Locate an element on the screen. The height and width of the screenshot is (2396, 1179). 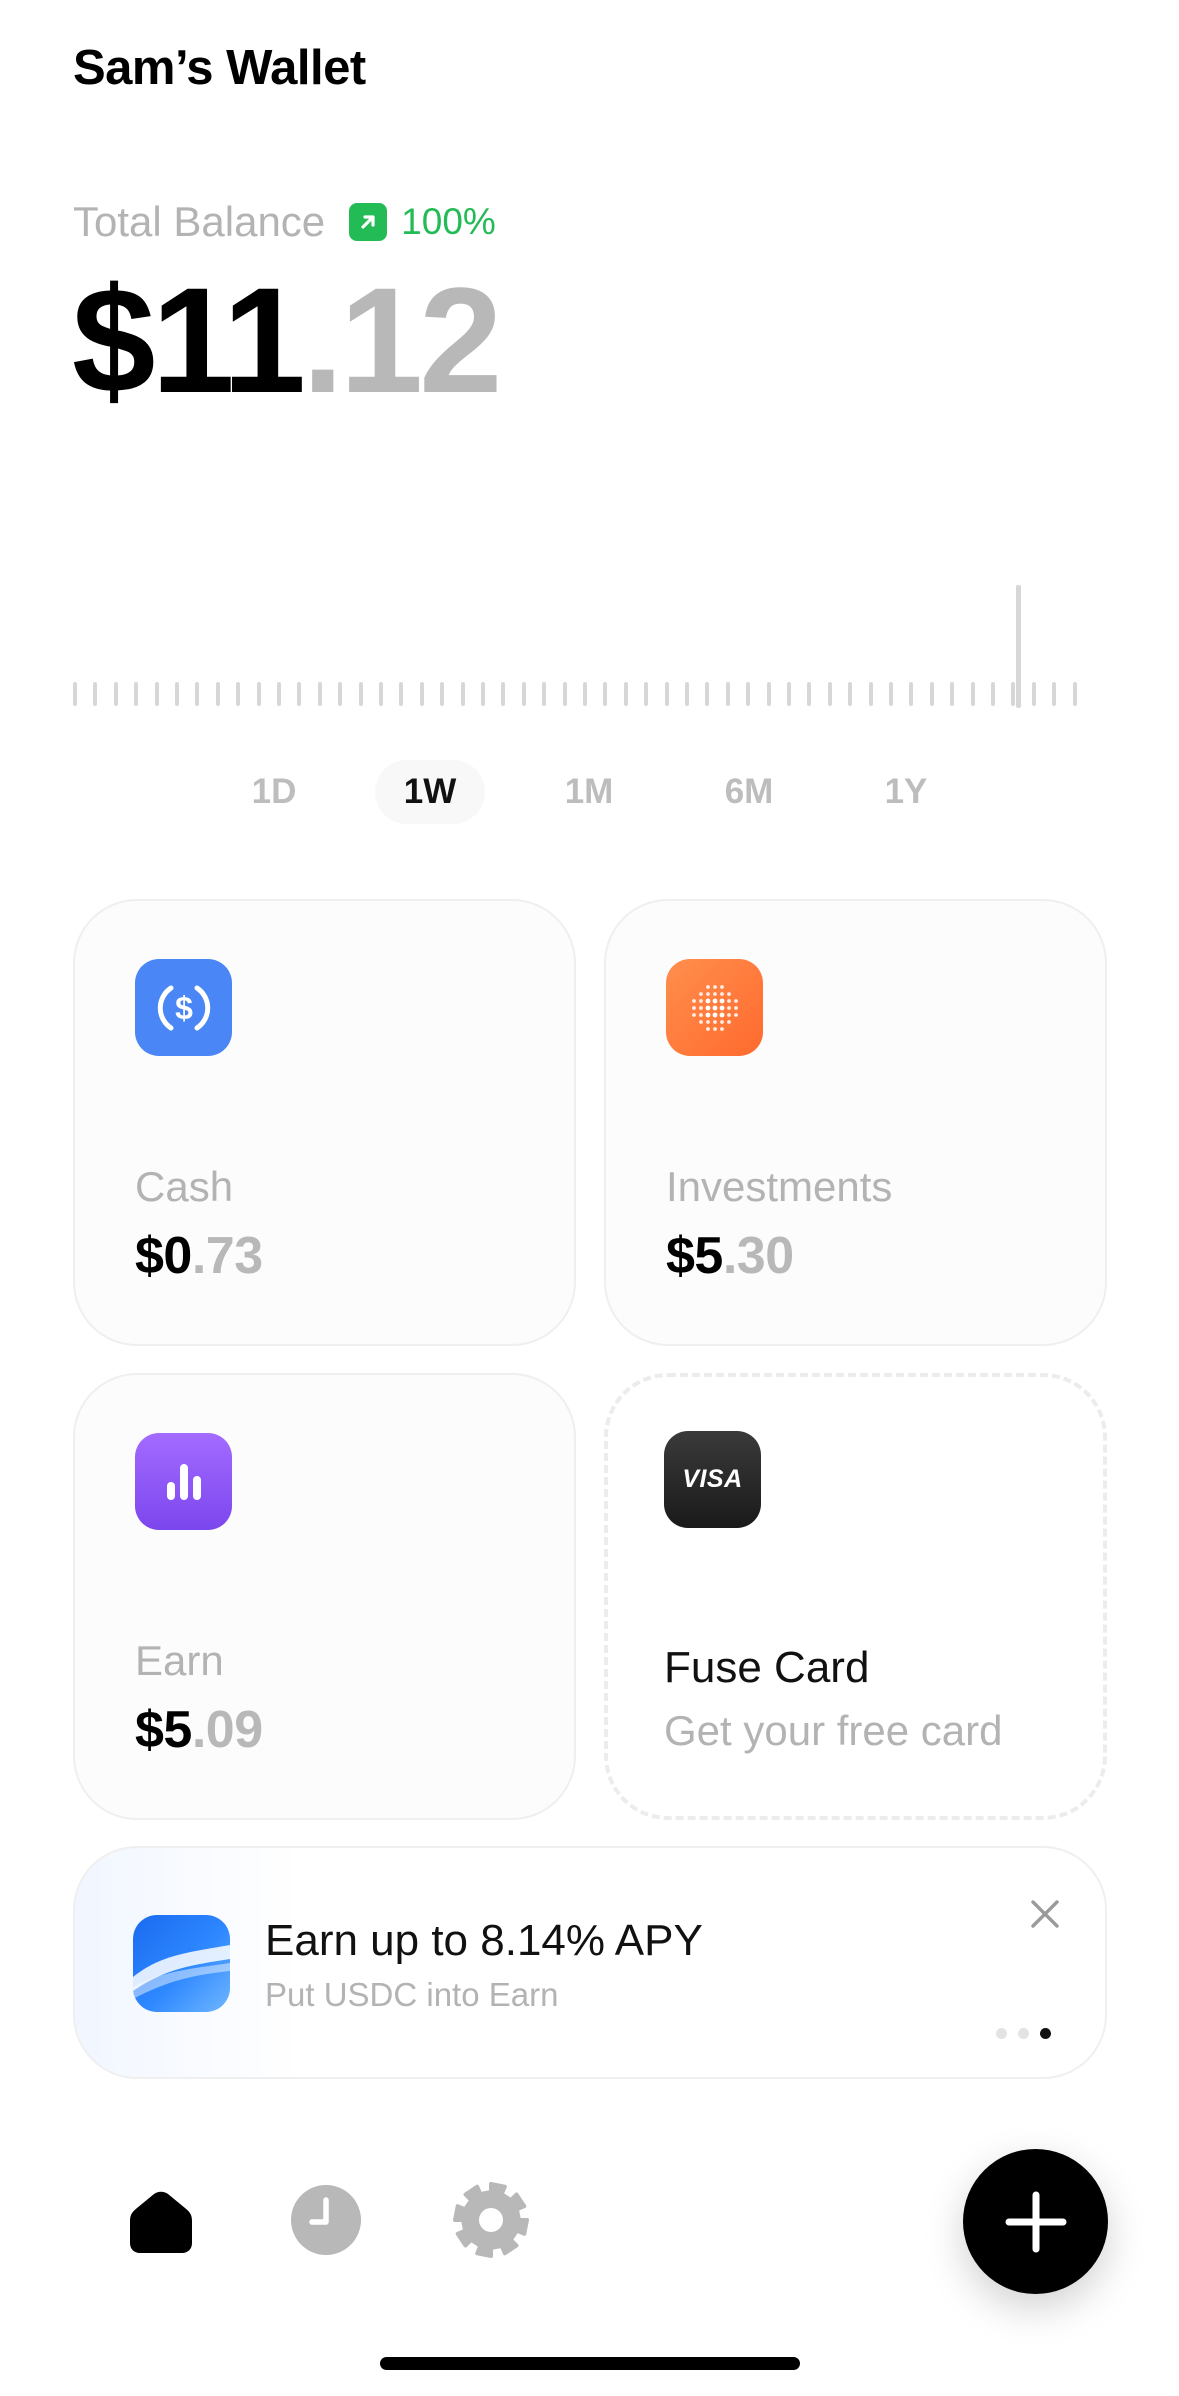
promo-title: Earn up to 8.14% APY is located at coordinates (484, 1940).